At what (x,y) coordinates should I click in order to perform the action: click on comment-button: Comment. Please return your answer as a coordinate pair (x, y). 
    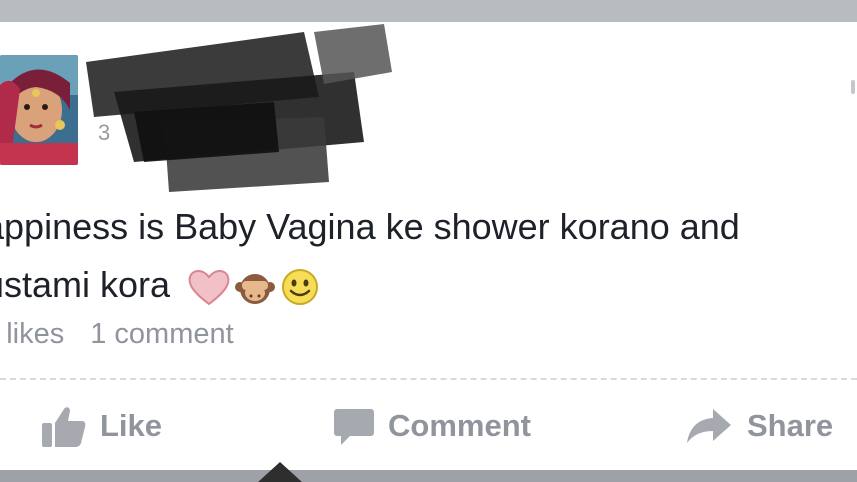
    Looking at the image, I should click on (432, 426).